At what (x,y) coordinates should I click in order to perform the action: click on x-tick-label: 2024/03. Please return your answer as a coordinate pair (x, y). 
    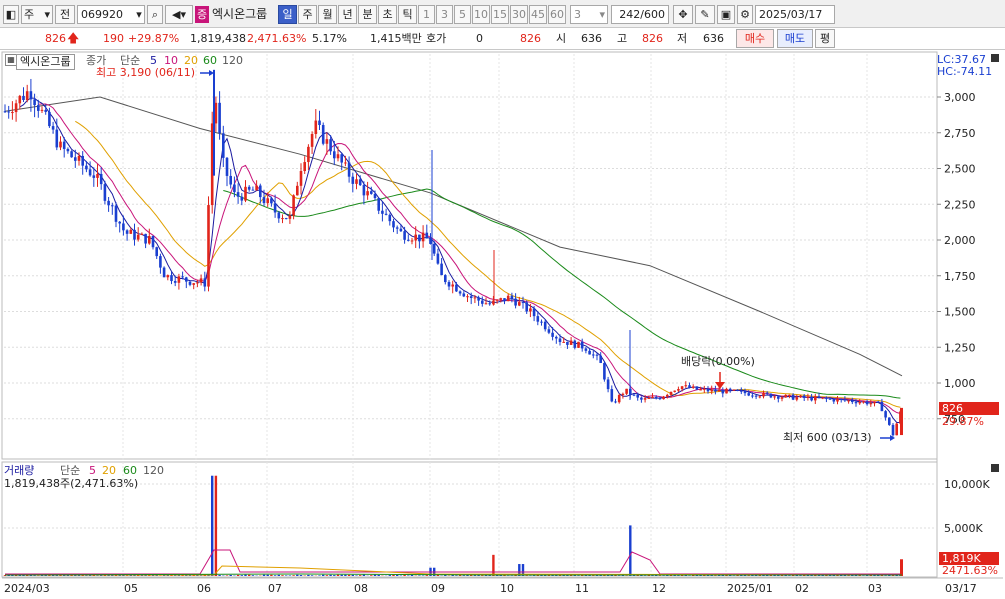
    Looking at the image, I should click on (27, 588).